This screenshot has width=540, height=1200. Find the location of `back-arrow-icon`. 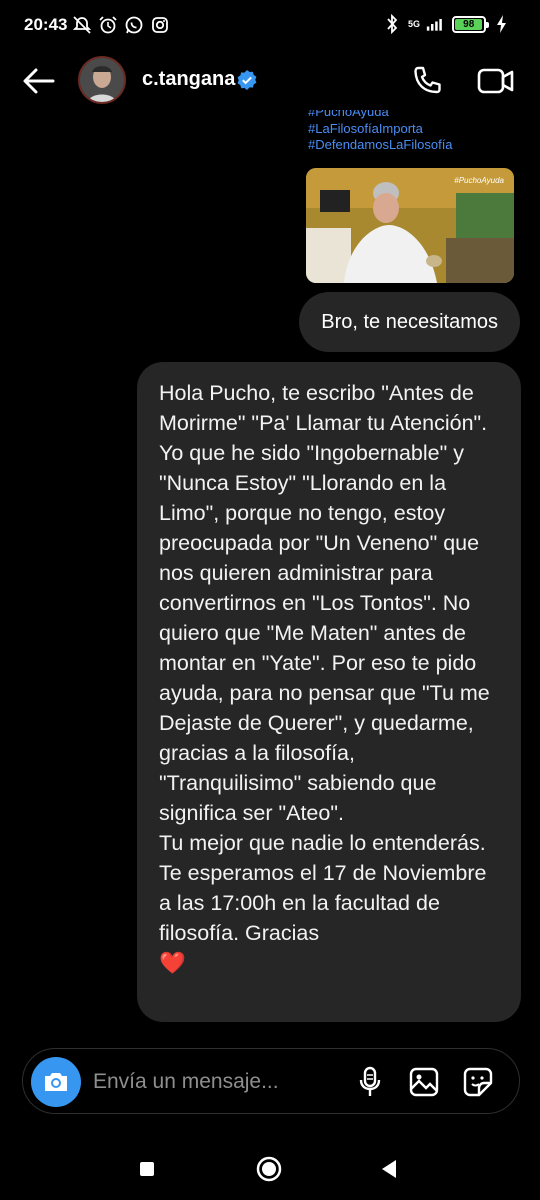

back-arrow-icon is located at coordinates (39, 81).